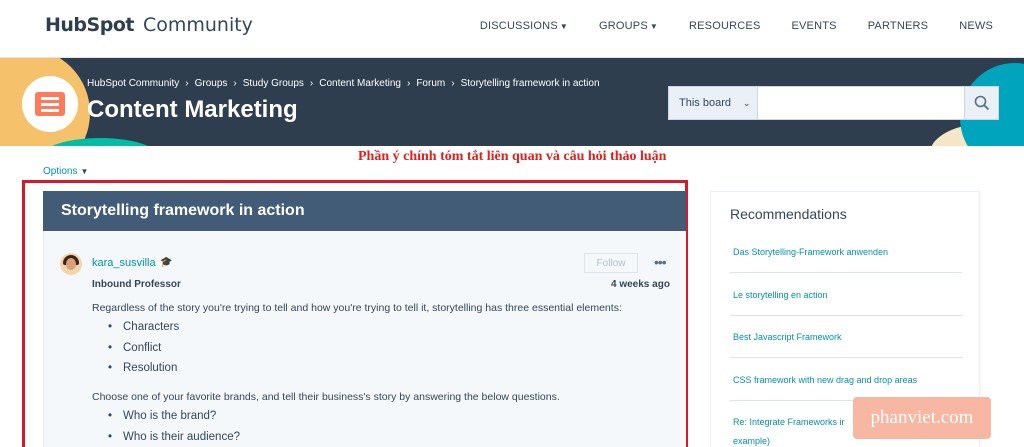  I want to click on list-item: Characters, so click(143, 327).